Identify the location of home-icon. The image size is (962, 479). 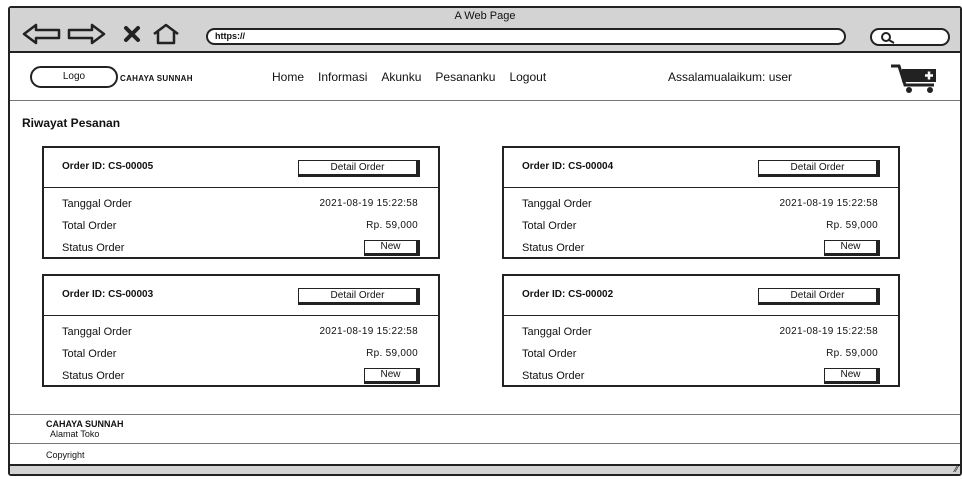
(166, 34).